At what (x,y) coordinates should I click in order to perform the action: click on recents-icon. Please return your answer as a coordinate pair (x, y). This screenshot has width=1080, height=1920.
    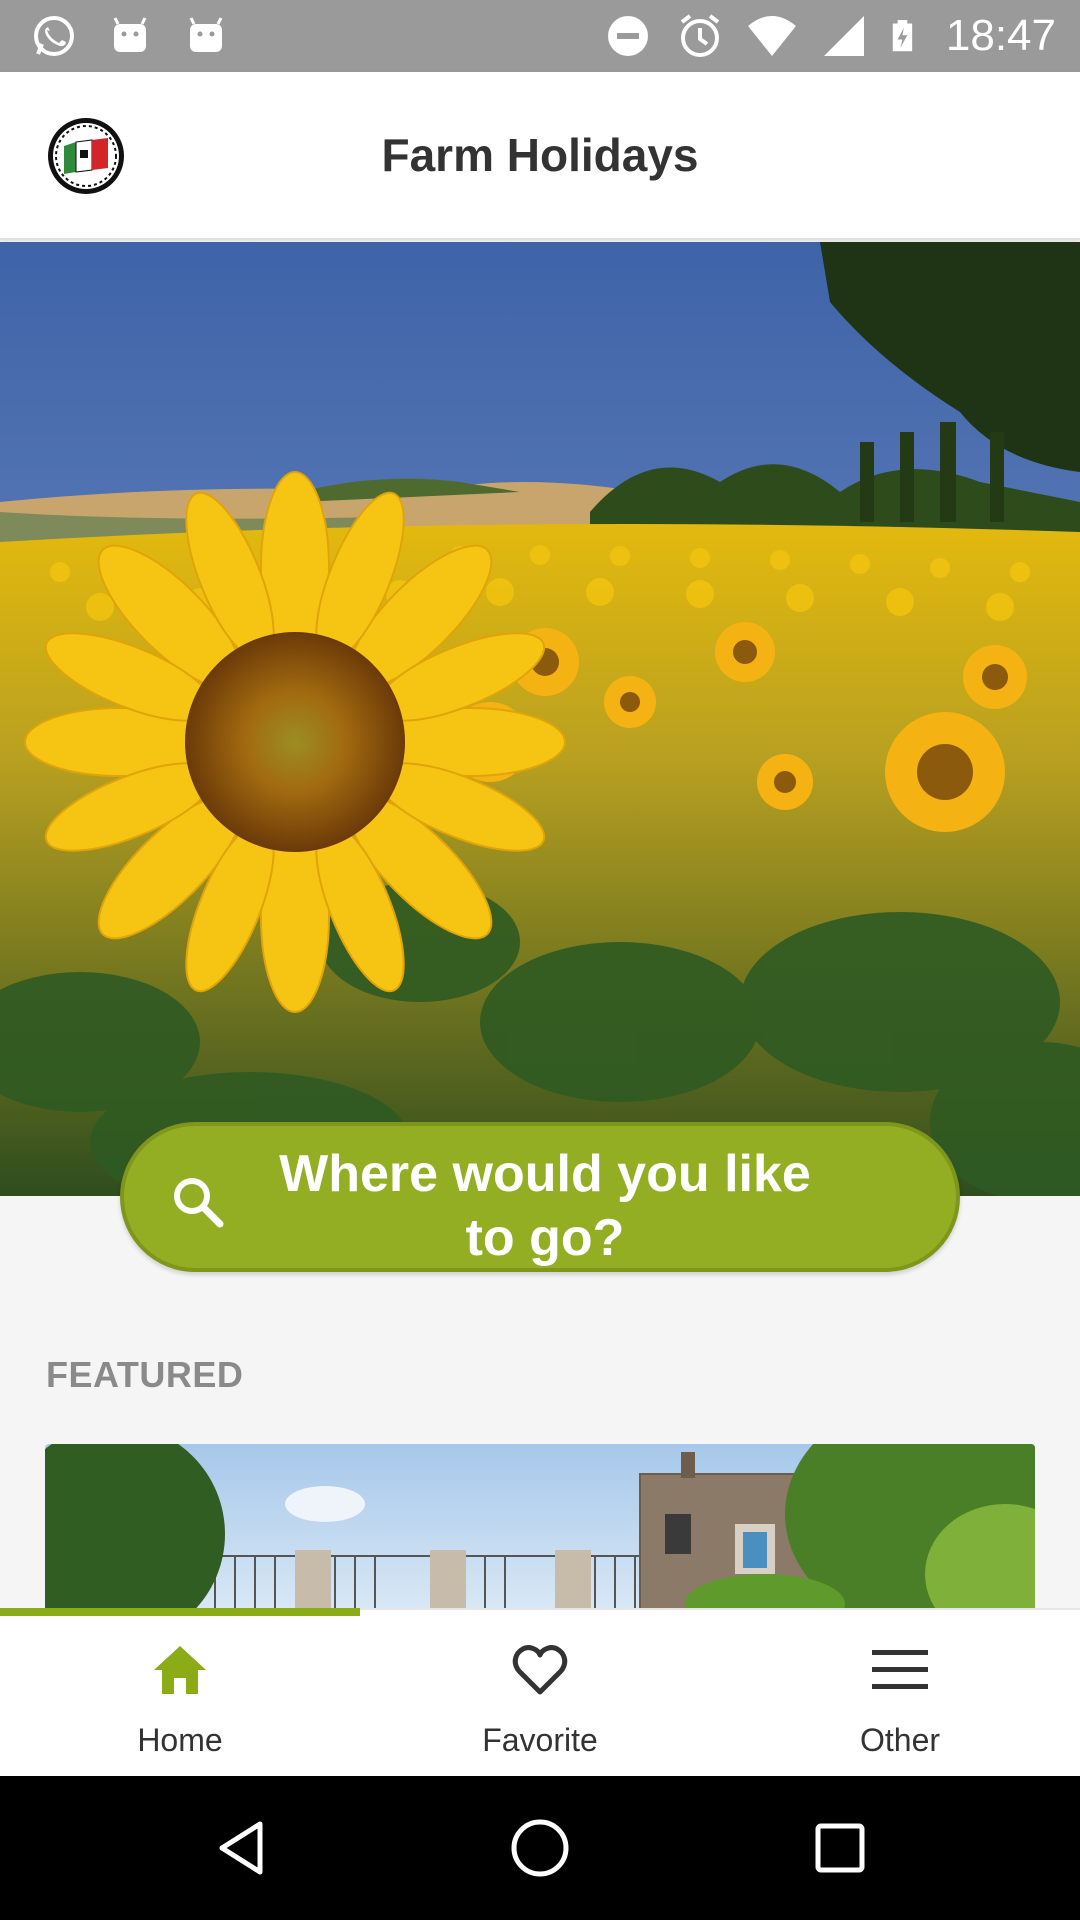
    Looking at the image, I should click on (840, 1848).